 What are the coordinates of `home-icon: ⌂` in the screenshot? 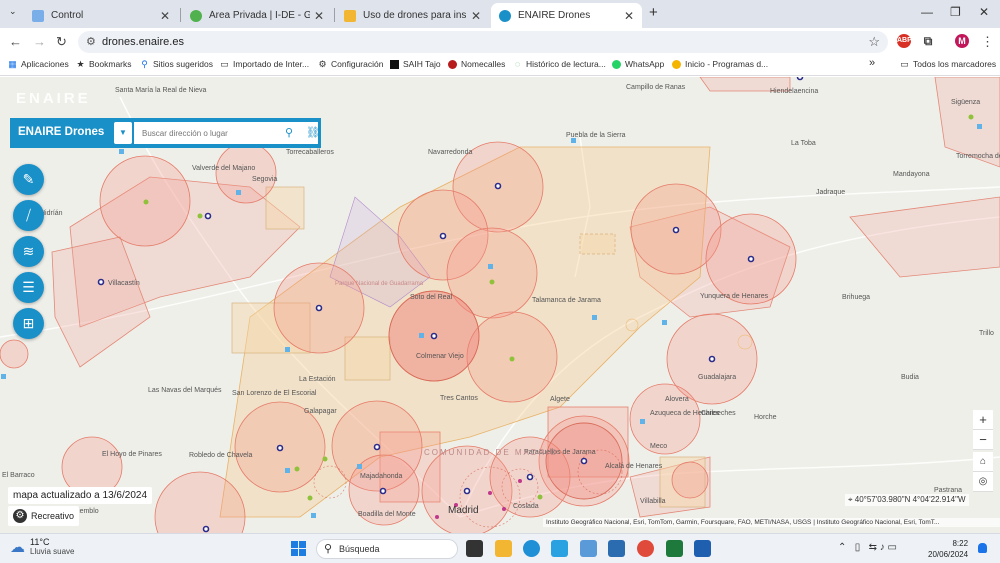 It's located at (983, 462).